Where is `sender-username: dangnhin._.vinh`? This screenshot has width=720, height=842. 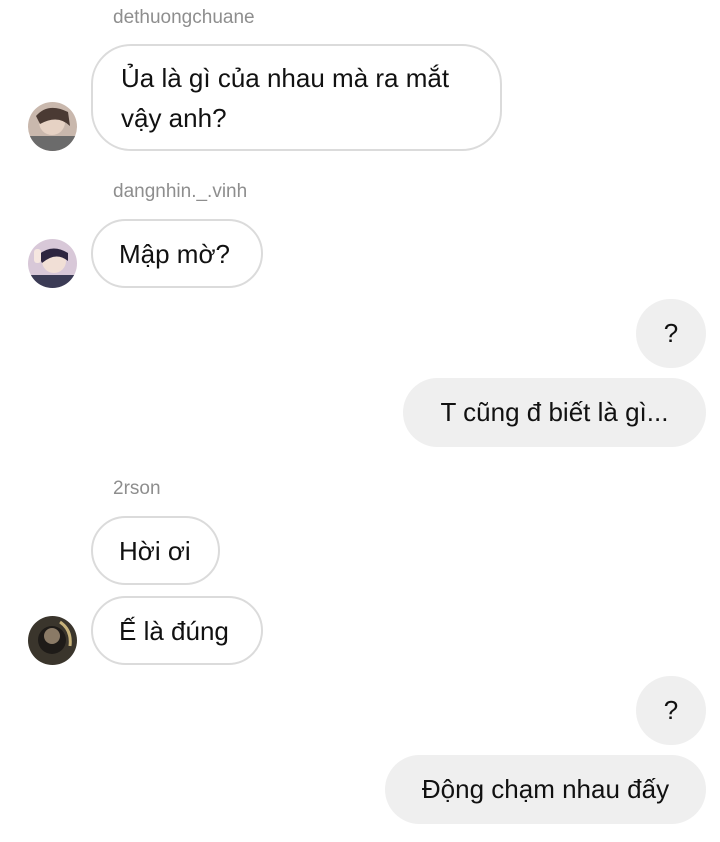 sender-username: dangnhin._.vinh is located at coordinates (180, 191).